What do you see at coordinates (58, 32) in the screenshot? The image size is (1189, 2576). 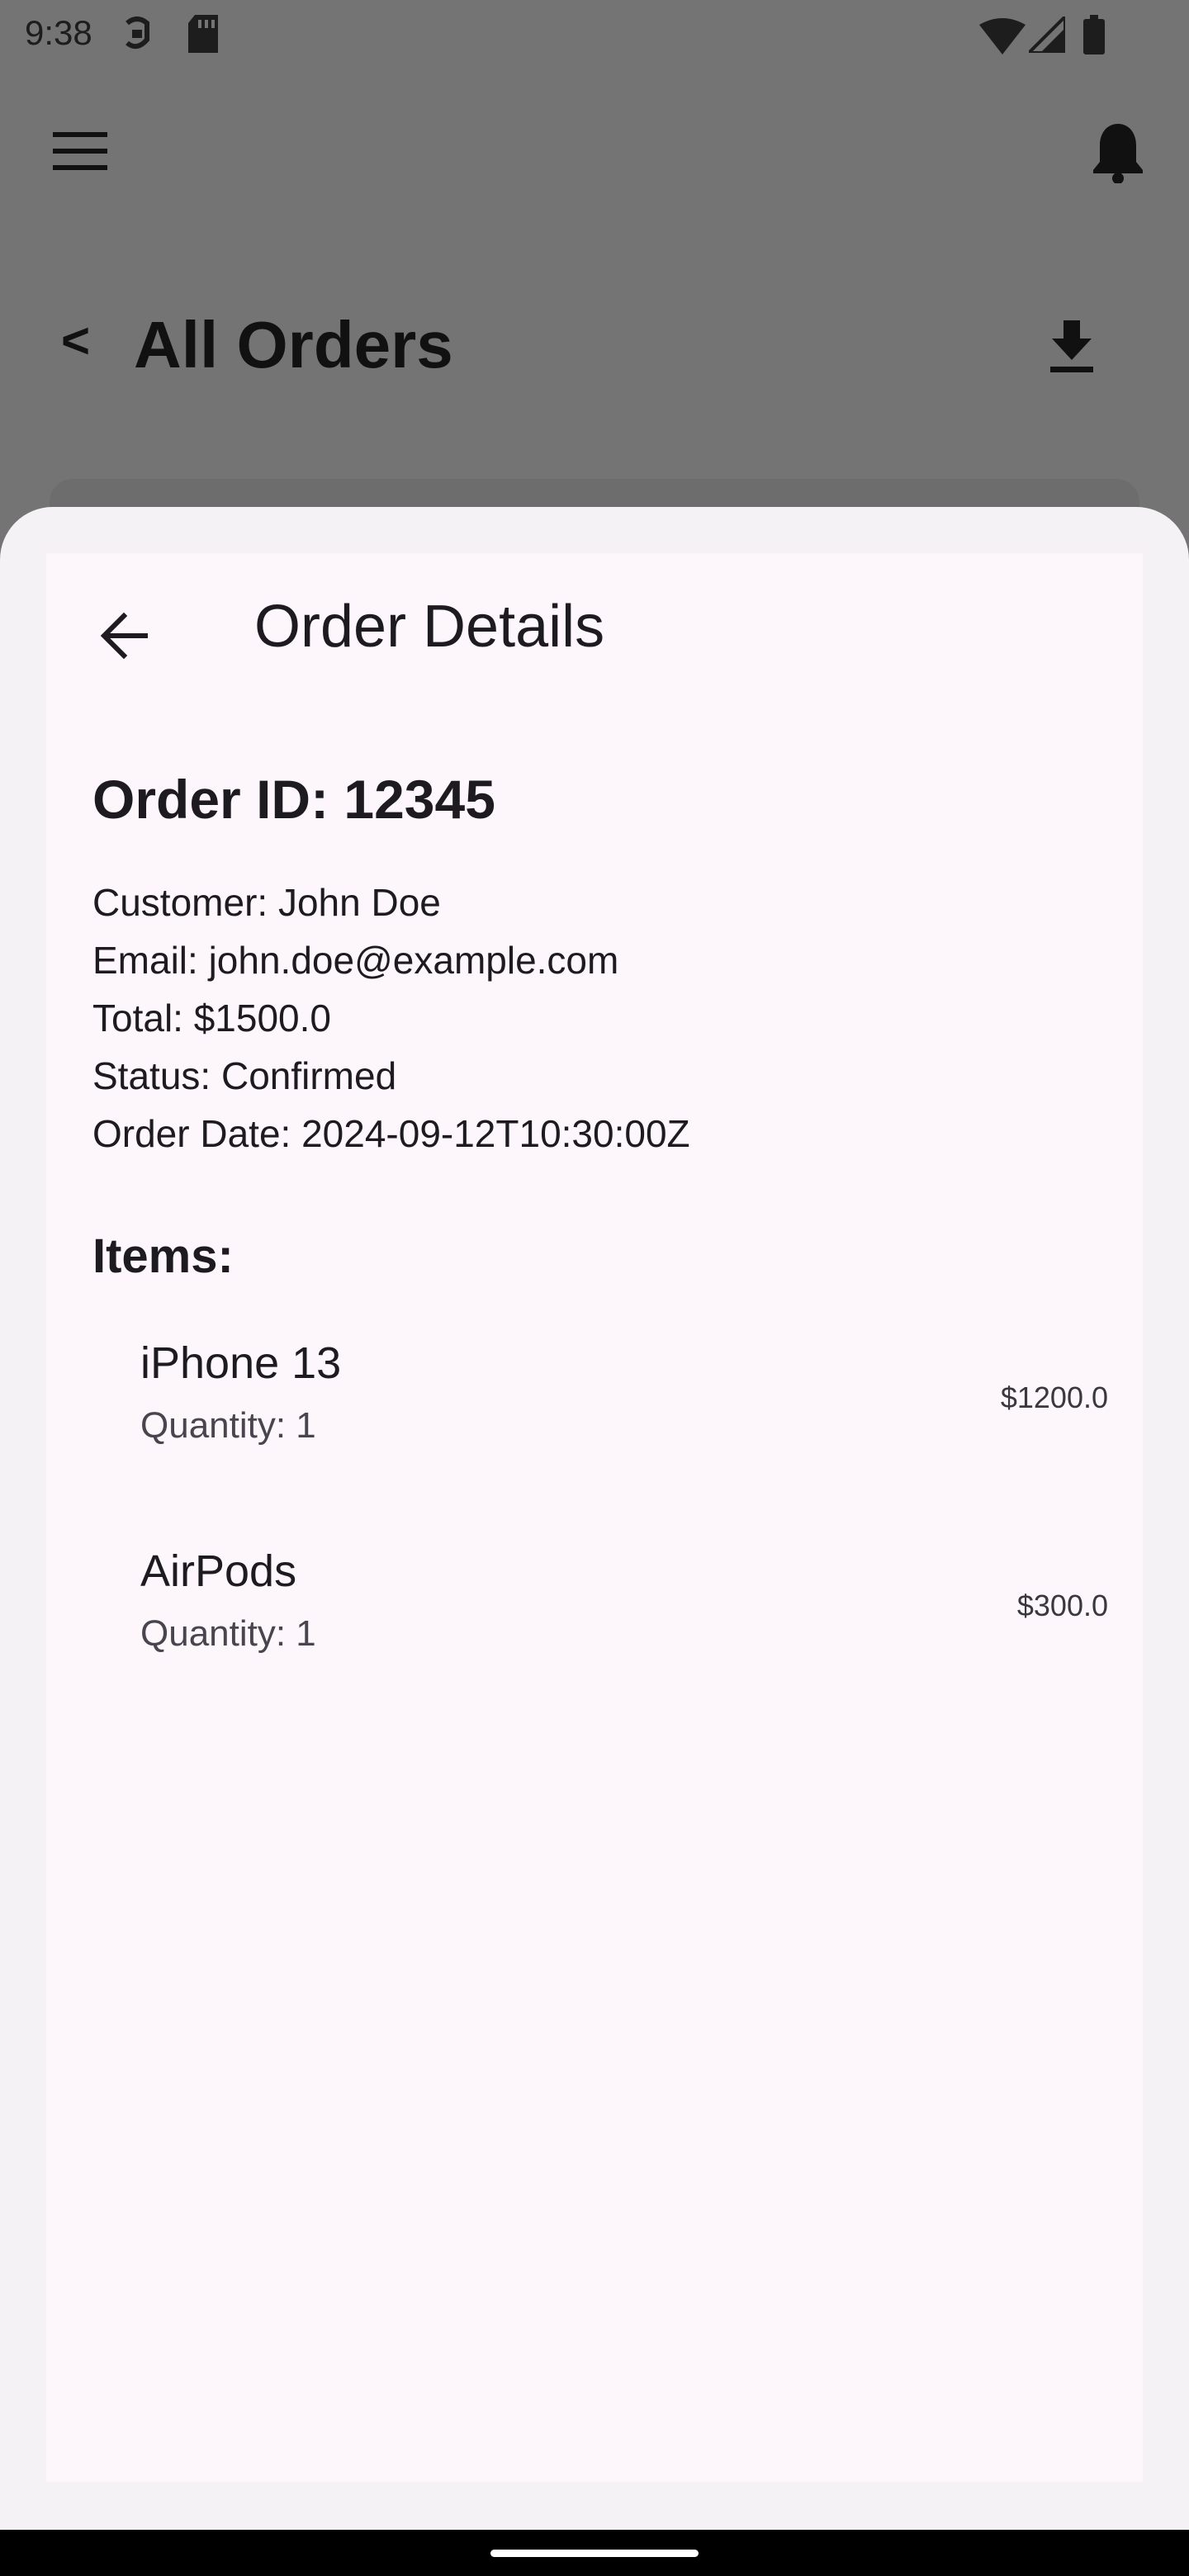 I see `status-time: 9:38` at bounding box center [58, 32].